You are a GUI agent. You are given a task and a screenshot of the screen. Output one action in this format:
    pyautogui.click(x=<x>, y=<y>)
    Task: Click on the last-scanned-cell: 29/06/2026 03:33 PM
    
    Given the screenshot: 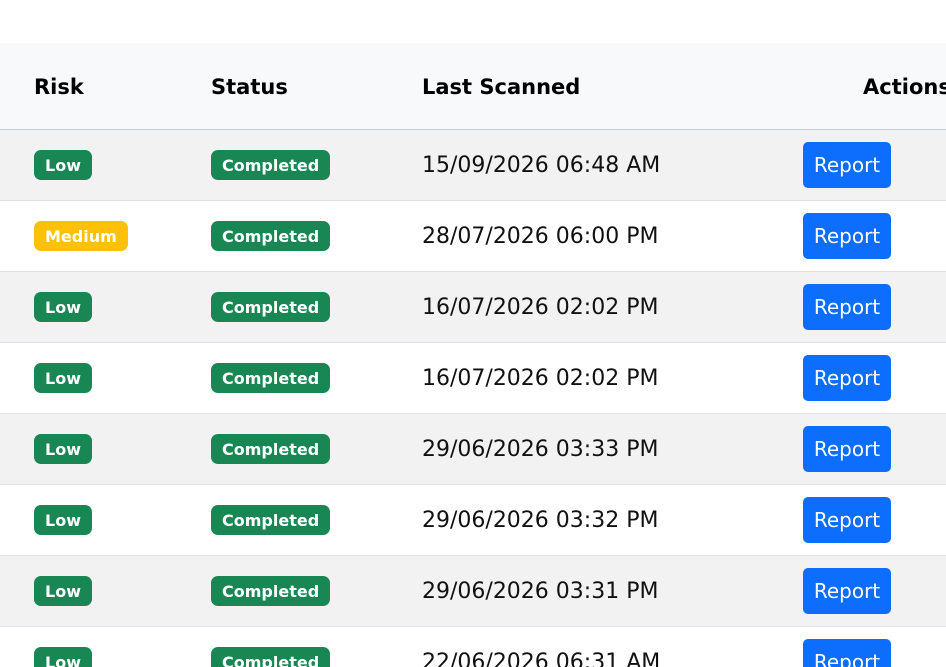 What is the action you would take?
    pyautogui.click(x=540, y=449)
    